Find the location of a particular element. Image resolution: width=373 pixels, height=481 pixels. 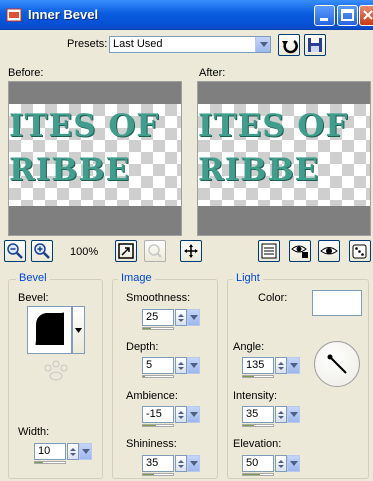

ambience-label: Ambience: is located at coordinates (152, 396).